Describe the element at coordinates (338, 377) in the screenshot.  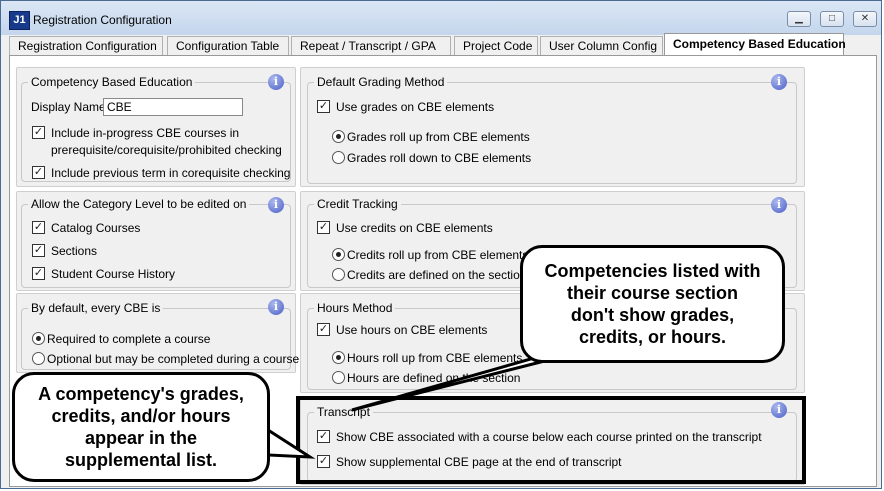
I see `hours-defined-radio` at that location.